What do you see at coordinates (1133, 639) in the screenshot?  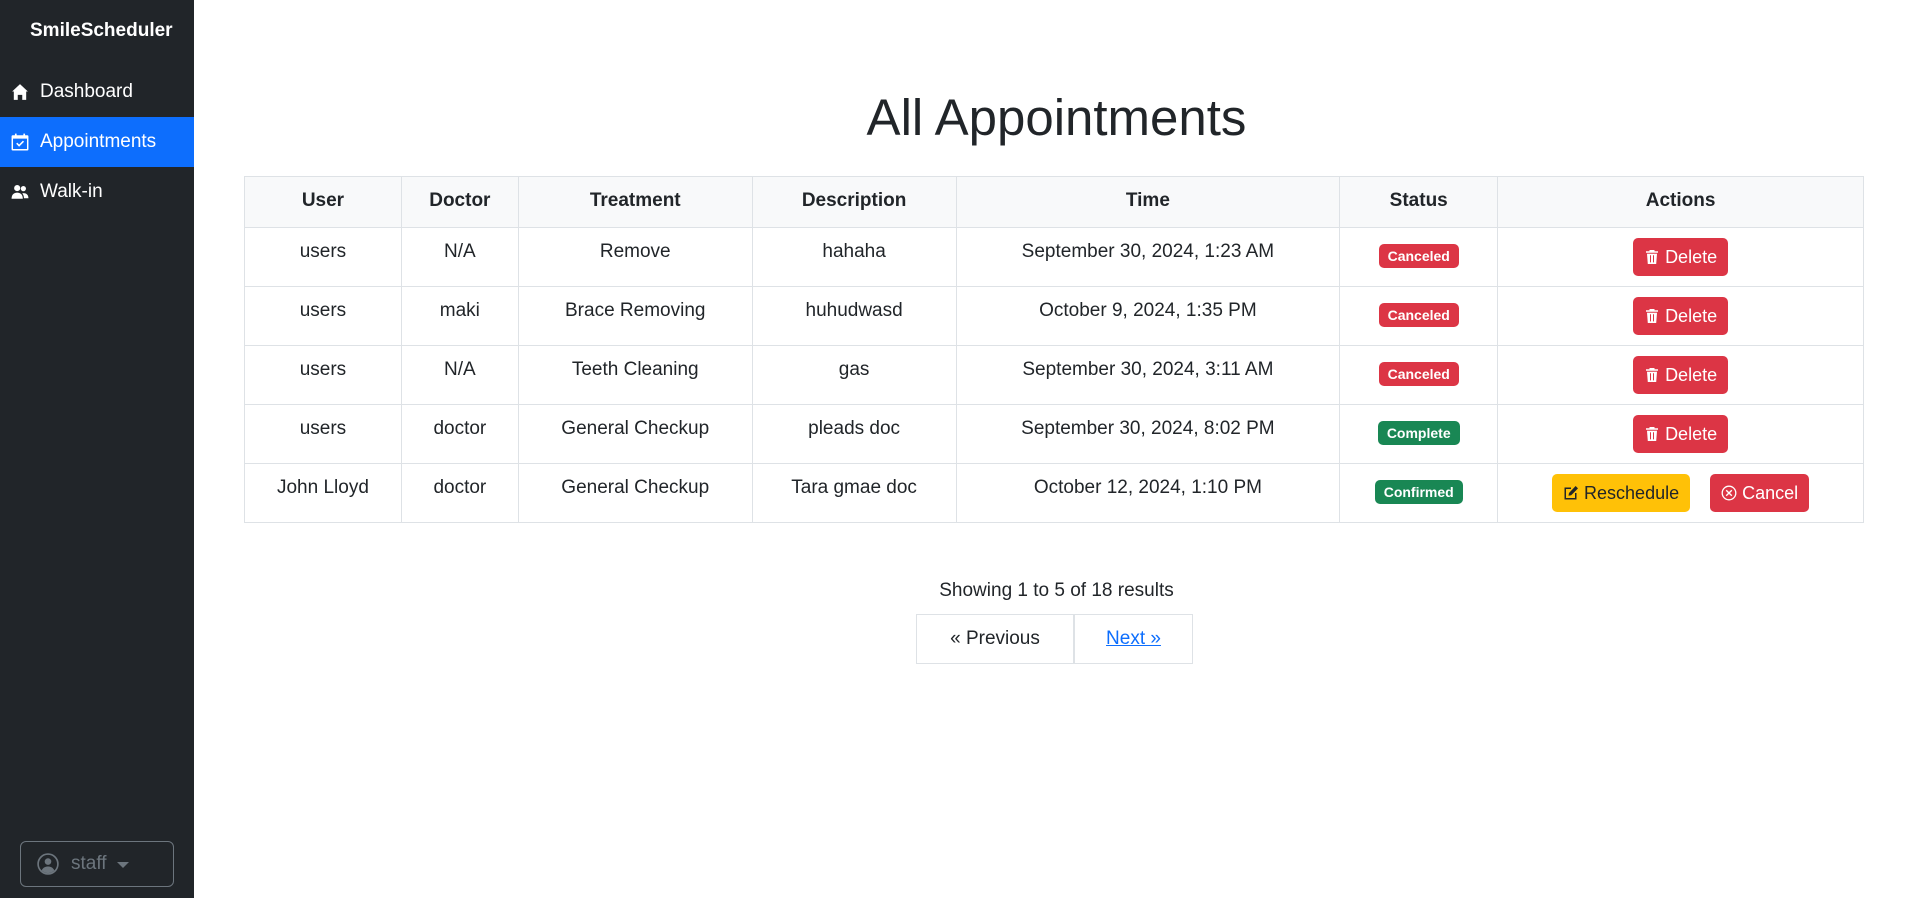 I see `next-page-link: Next »` at bounding box center [1133, 639].